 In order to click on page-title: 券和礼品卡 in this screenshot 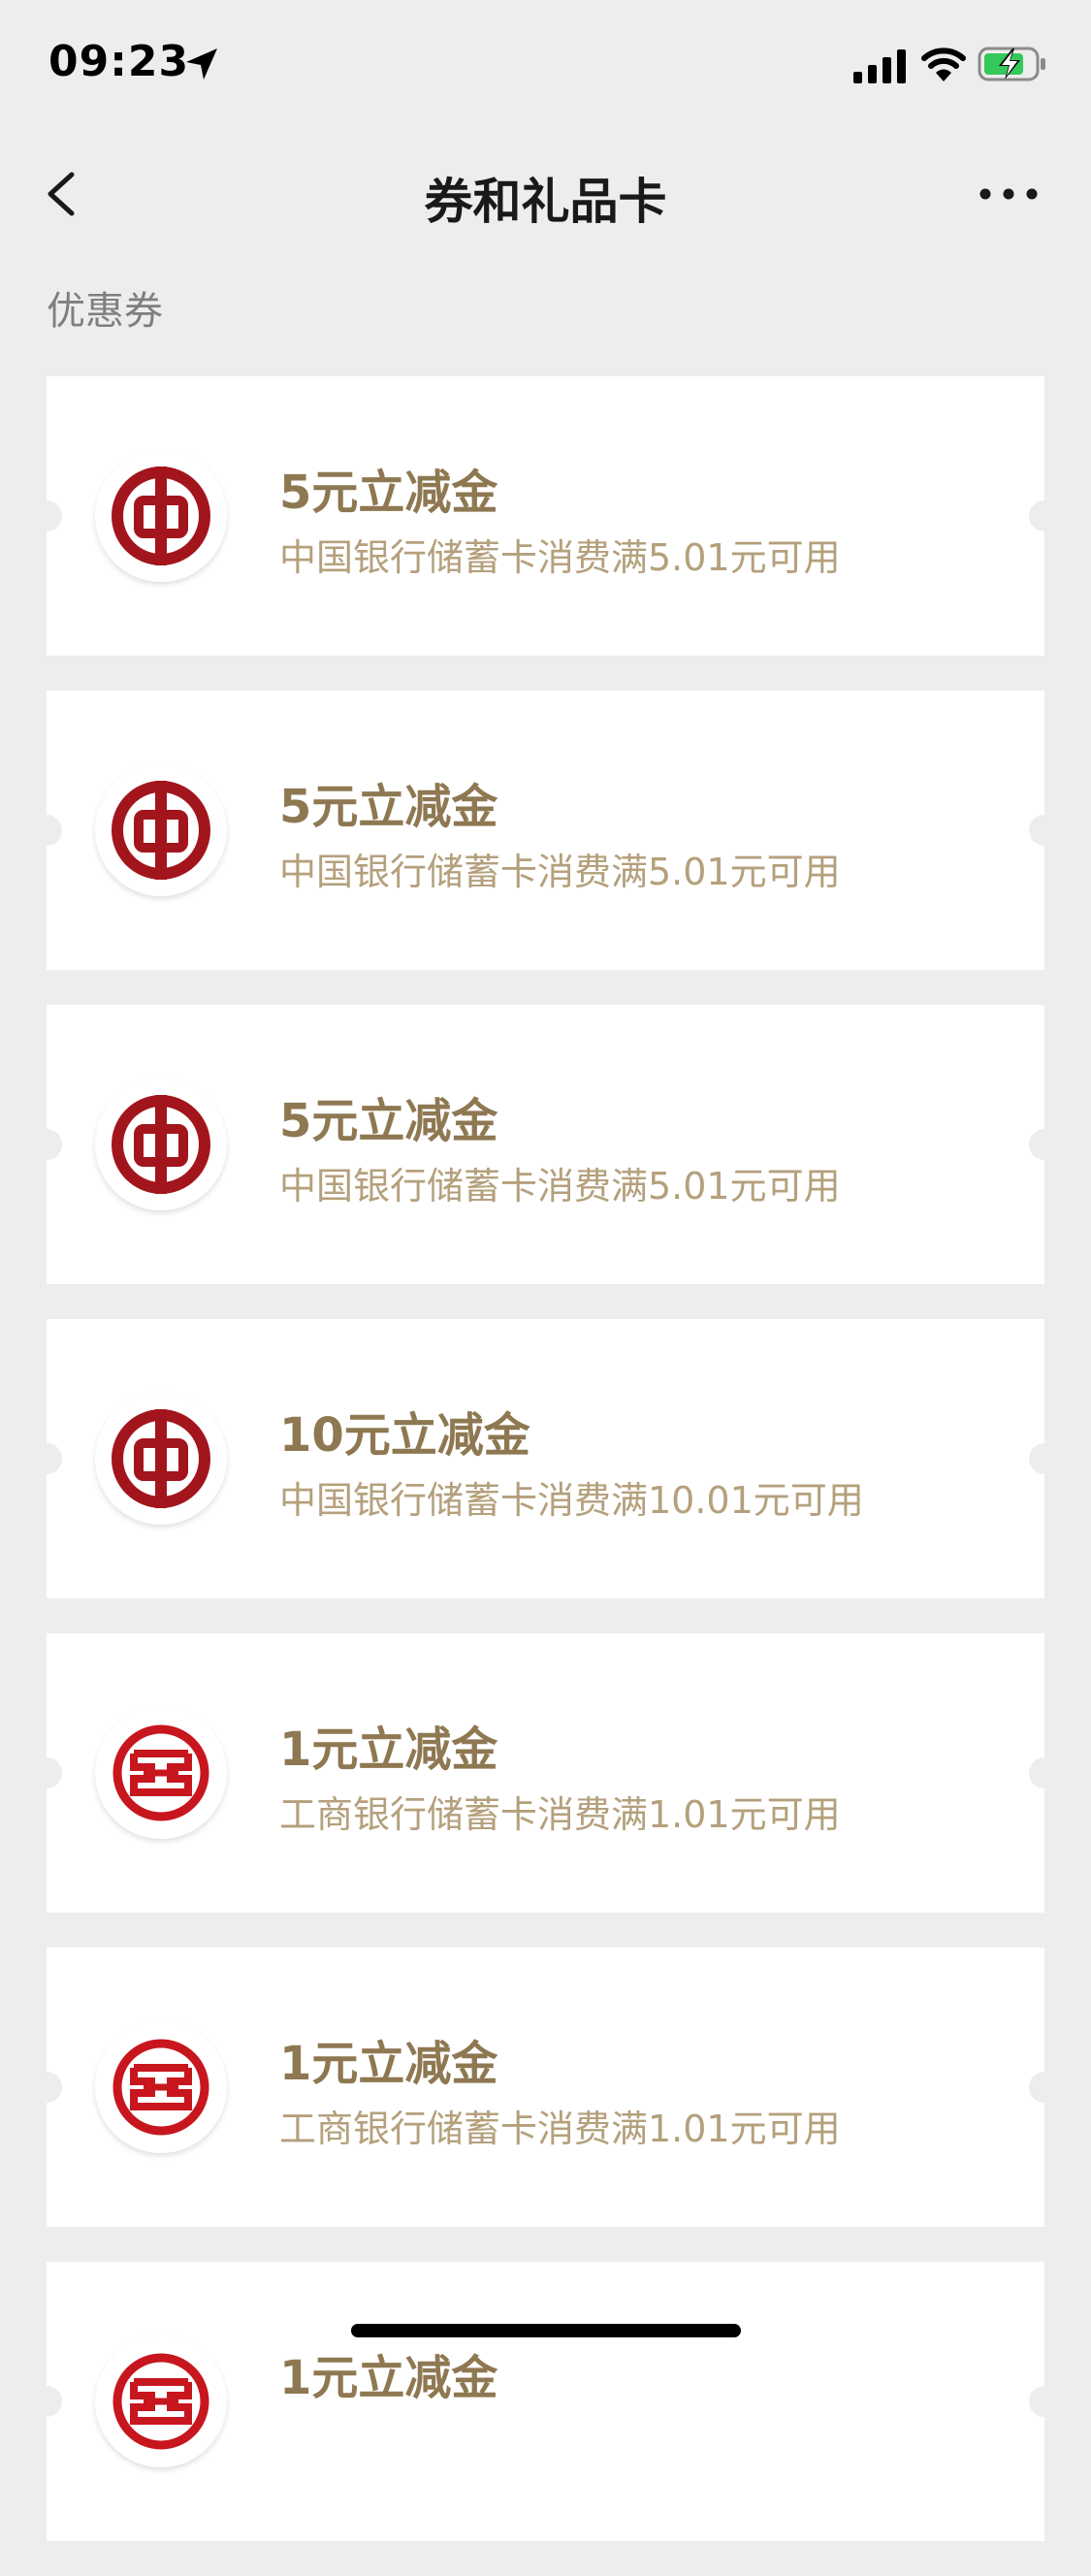, I will do `click(545, 202)`.